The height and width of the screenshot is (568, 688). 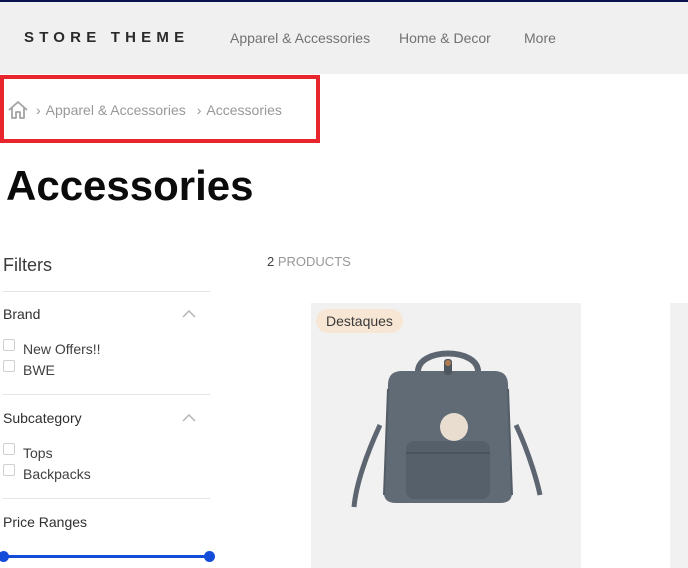 What do you see at coordinates (27, 265) in the screenshot?
I see `filters-title: Filters` at bounding box center [27, 265].